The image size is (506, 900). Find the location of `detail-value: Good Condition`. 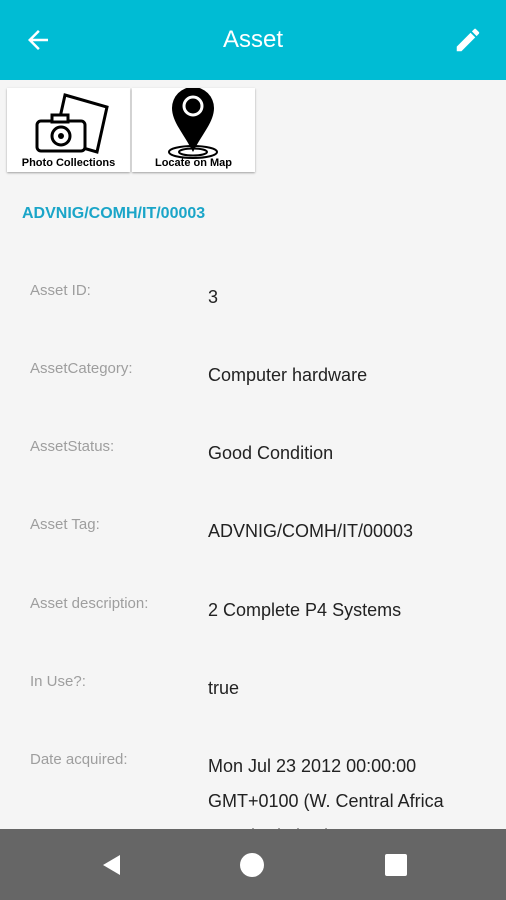

detail-value: Good Condition is located at coordinates (271, 453).